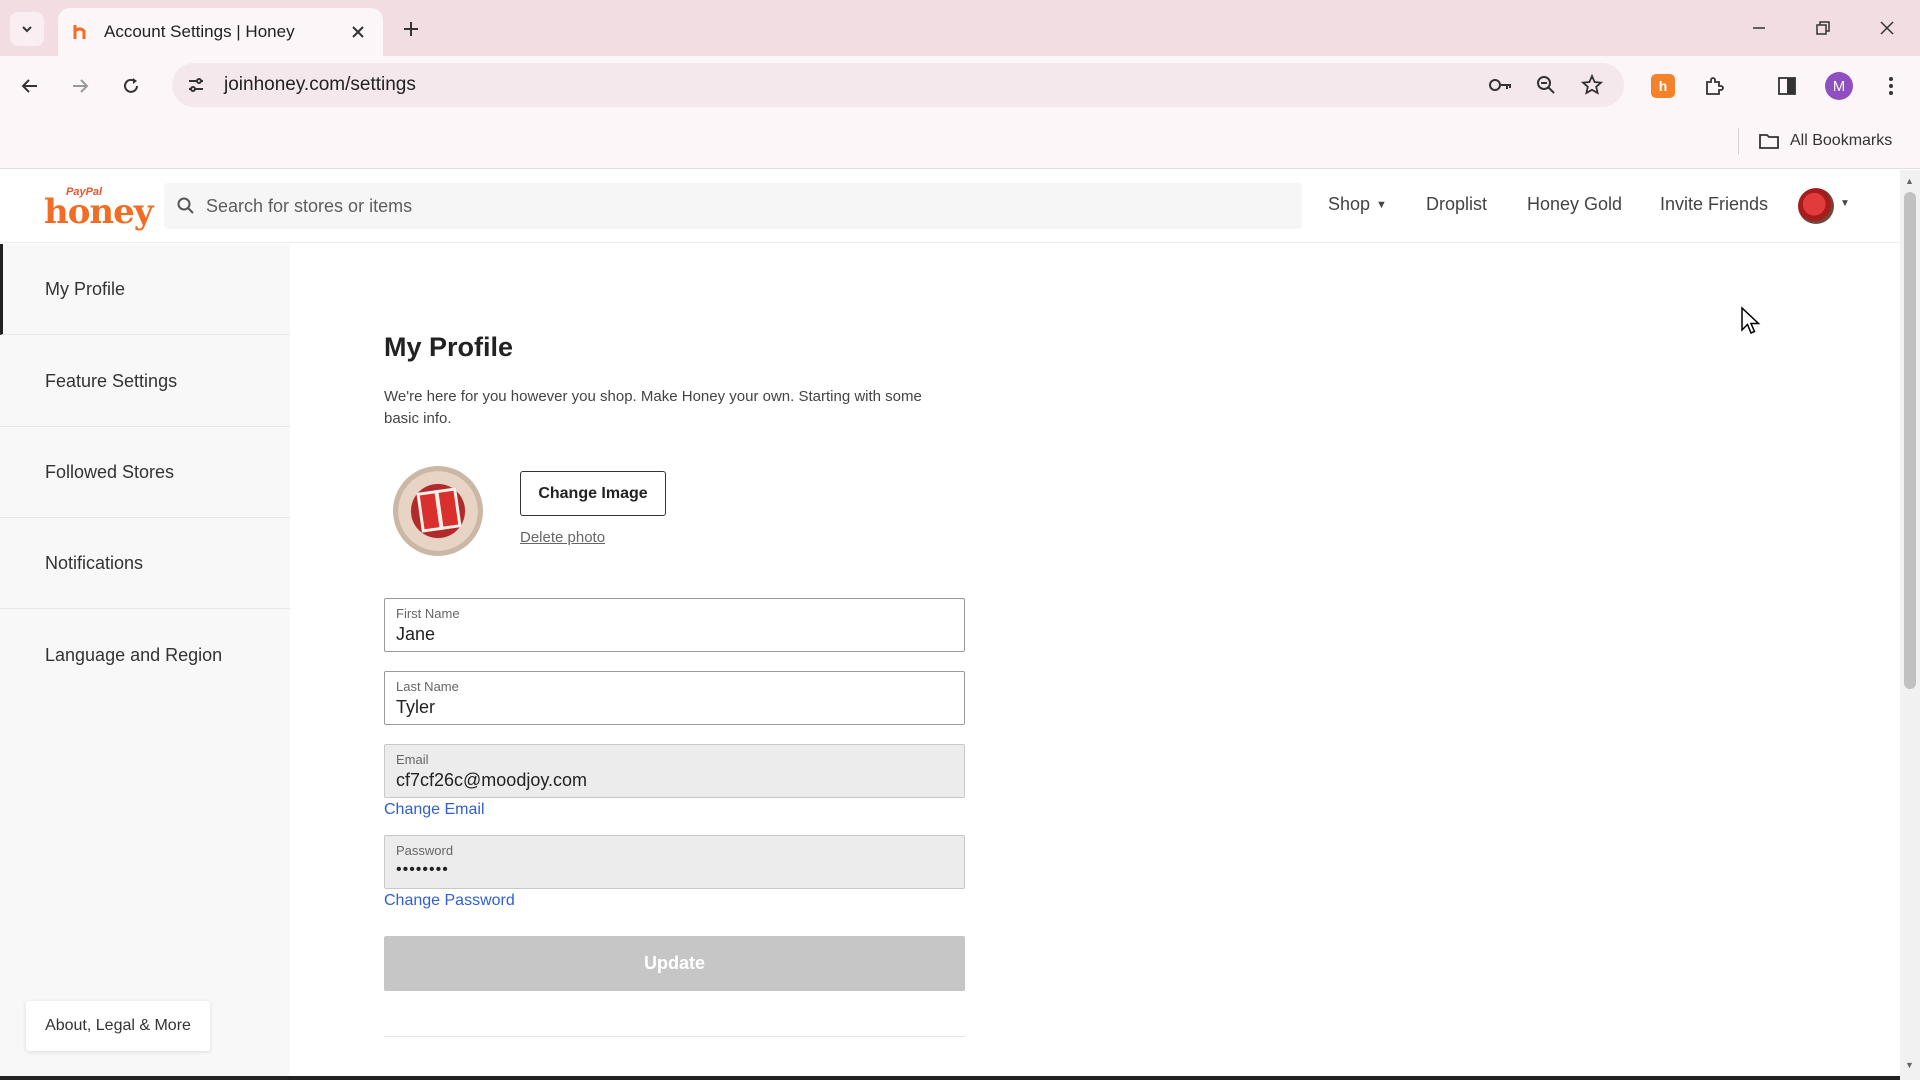 This screenshot has height=1080, width=1920. Describe the element at coordinates (1714, 204) in the screenshot. I see `nav-invite-friends: Invite Friends` at that location.